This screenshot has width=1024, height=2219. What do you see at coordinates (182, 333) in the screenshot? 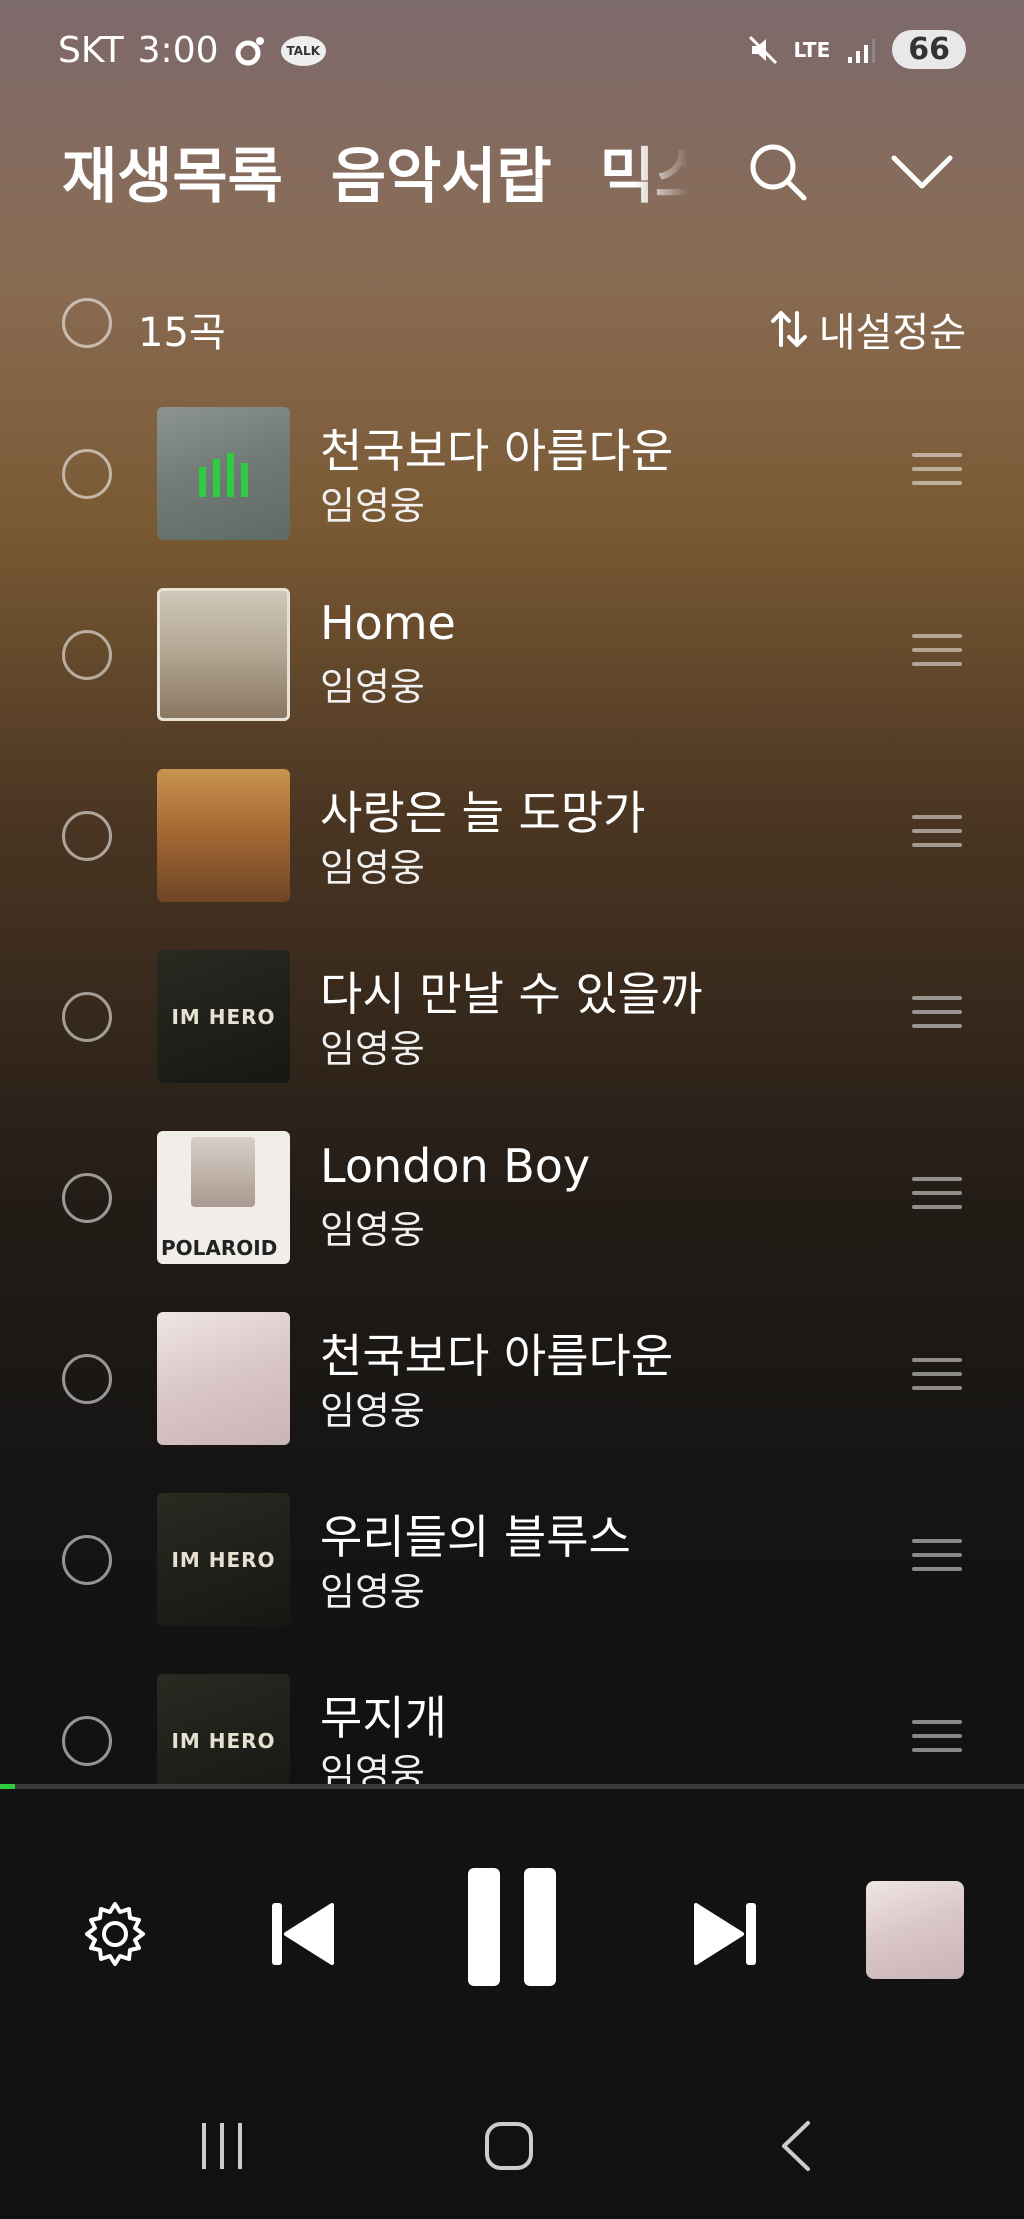
I see `song-count: 15곡` at bounding box center [182, 333].